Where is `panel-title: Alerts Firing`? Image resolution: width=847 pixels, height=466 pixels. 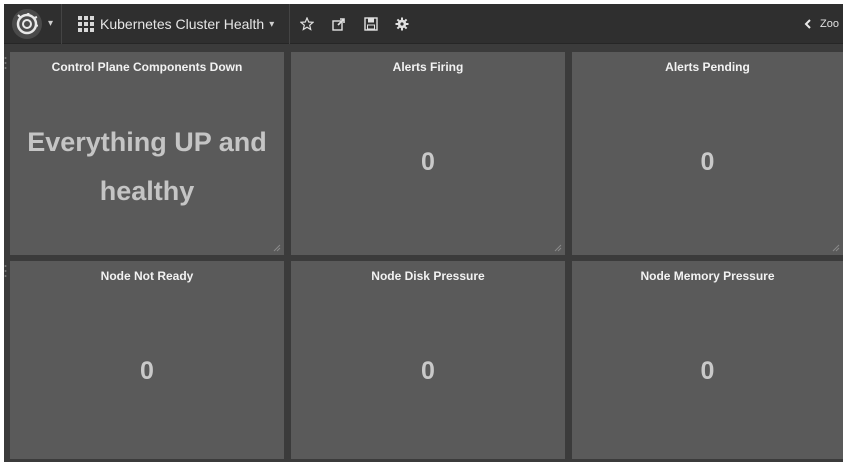
panel-title: Alerts Firing is located at coordinates (428, 67).